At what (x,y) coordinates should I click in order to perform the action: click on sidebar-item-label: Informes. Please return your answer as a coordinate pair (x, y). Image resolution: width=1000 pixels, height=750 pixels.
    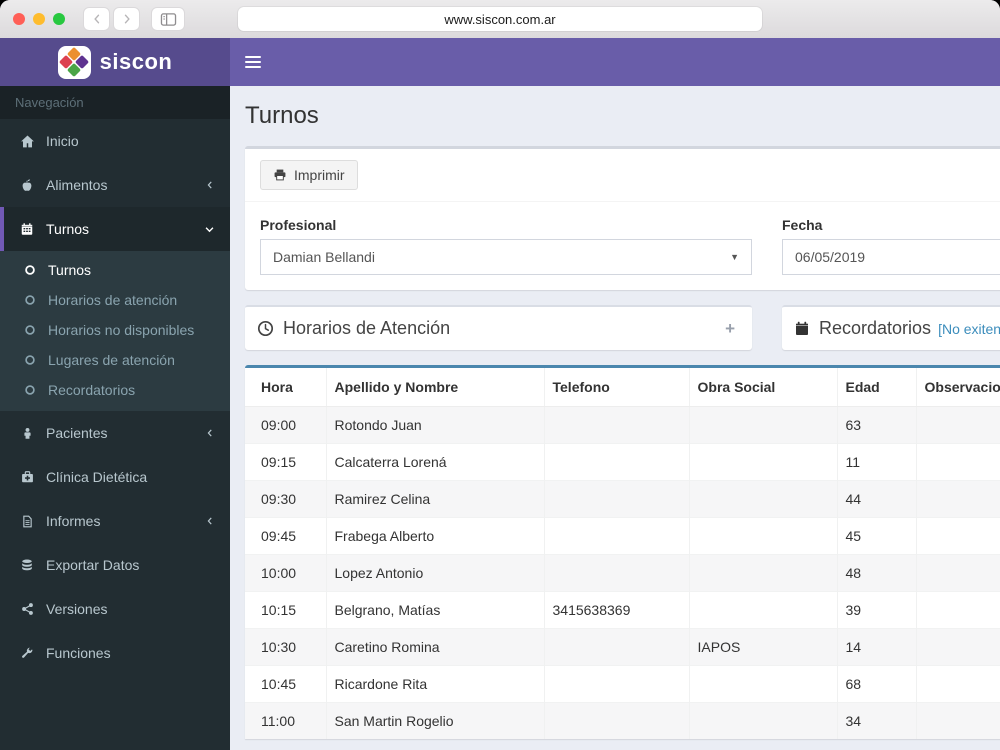
    Looking at the image, I should click on (73, 521).